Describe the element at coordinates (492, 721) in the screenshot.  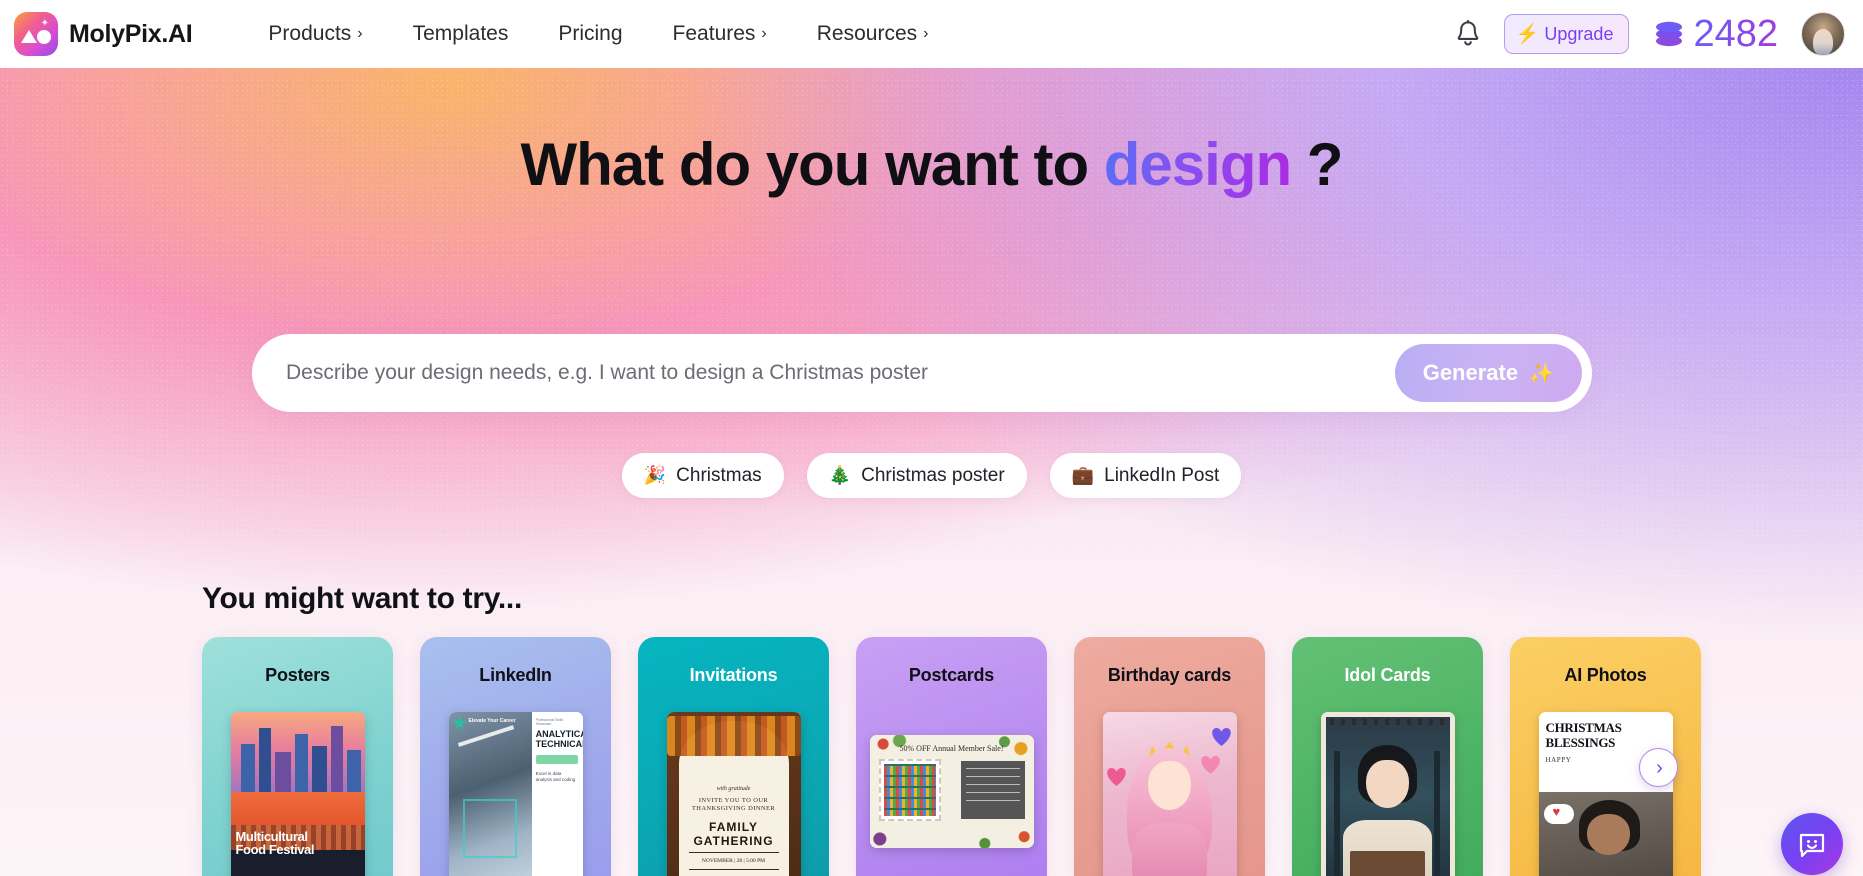
I see `thumb-banner-text: Elevate Your Career` at that location.